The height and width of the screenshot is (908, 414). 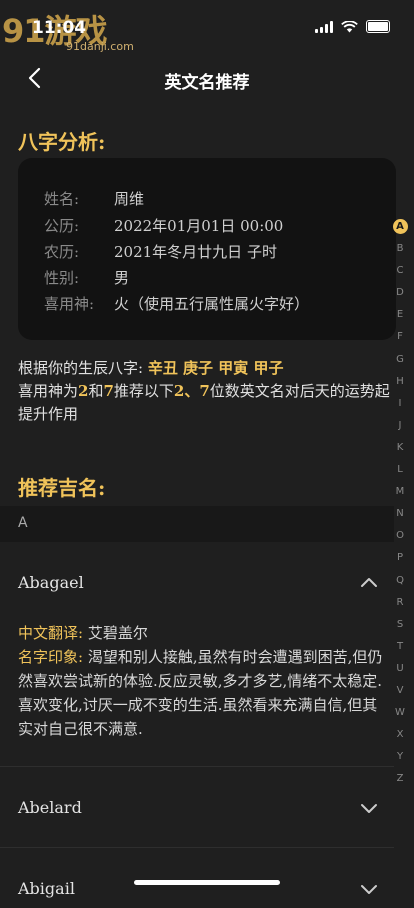 I want to click on alphabet-index: ABCDEFGHIJKLMNOPQRSTUVWXYZ, so click(x=400, y=503).